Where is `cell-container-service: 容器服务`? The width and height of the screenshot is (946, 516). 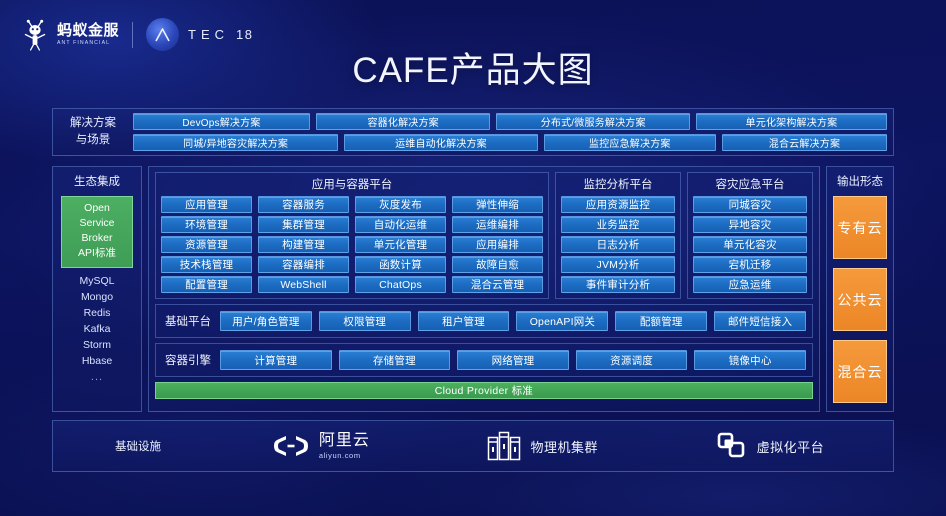
cell-container-service: 容器服务 is located at coordinates (303, 204).